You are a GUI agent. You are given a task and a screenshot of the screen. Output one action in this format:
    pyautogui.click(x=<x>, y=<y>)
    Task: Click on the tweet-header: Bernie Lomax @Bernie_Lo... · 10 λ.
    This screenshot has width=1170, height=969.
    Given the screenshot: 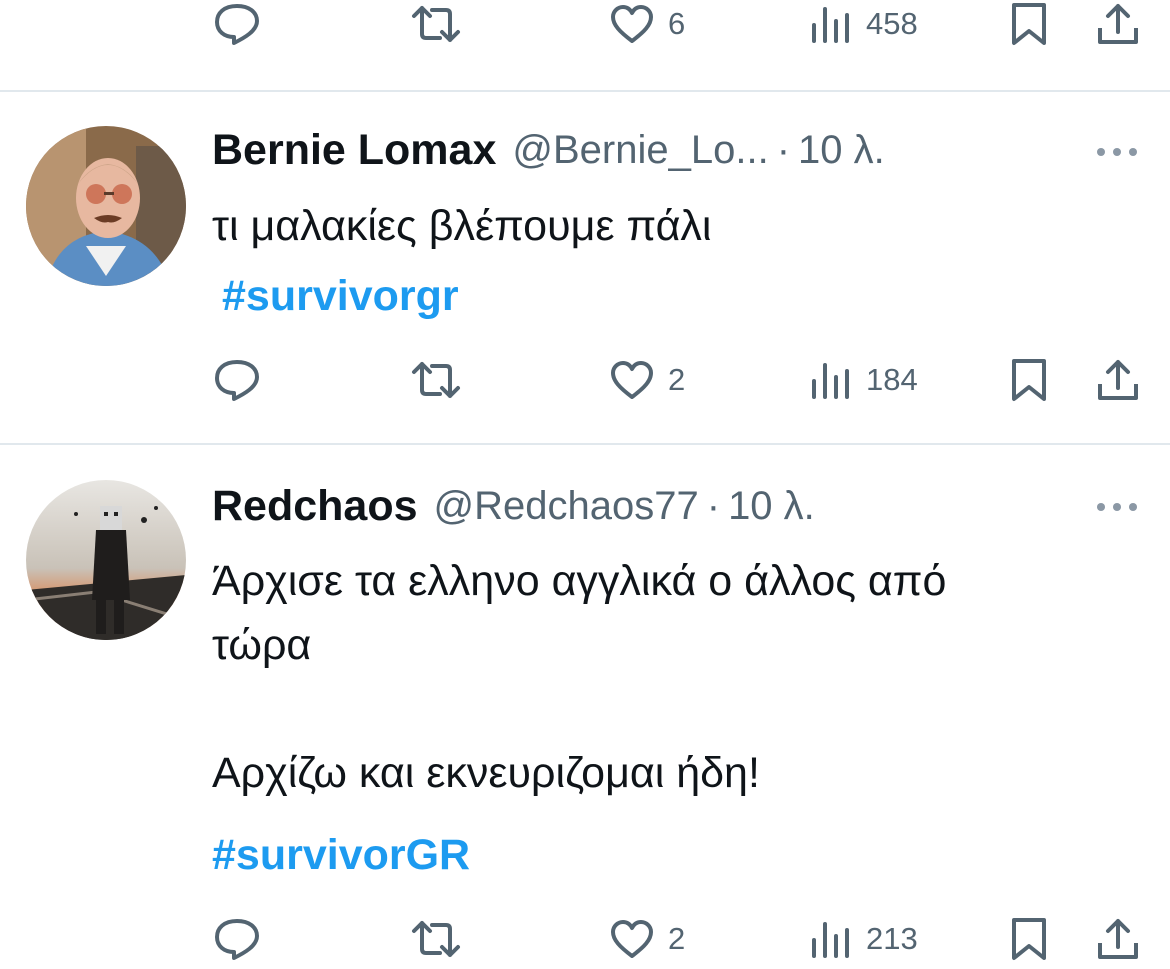 What is the action you would take?
    pyautogui.click(x=548, y=150)
    